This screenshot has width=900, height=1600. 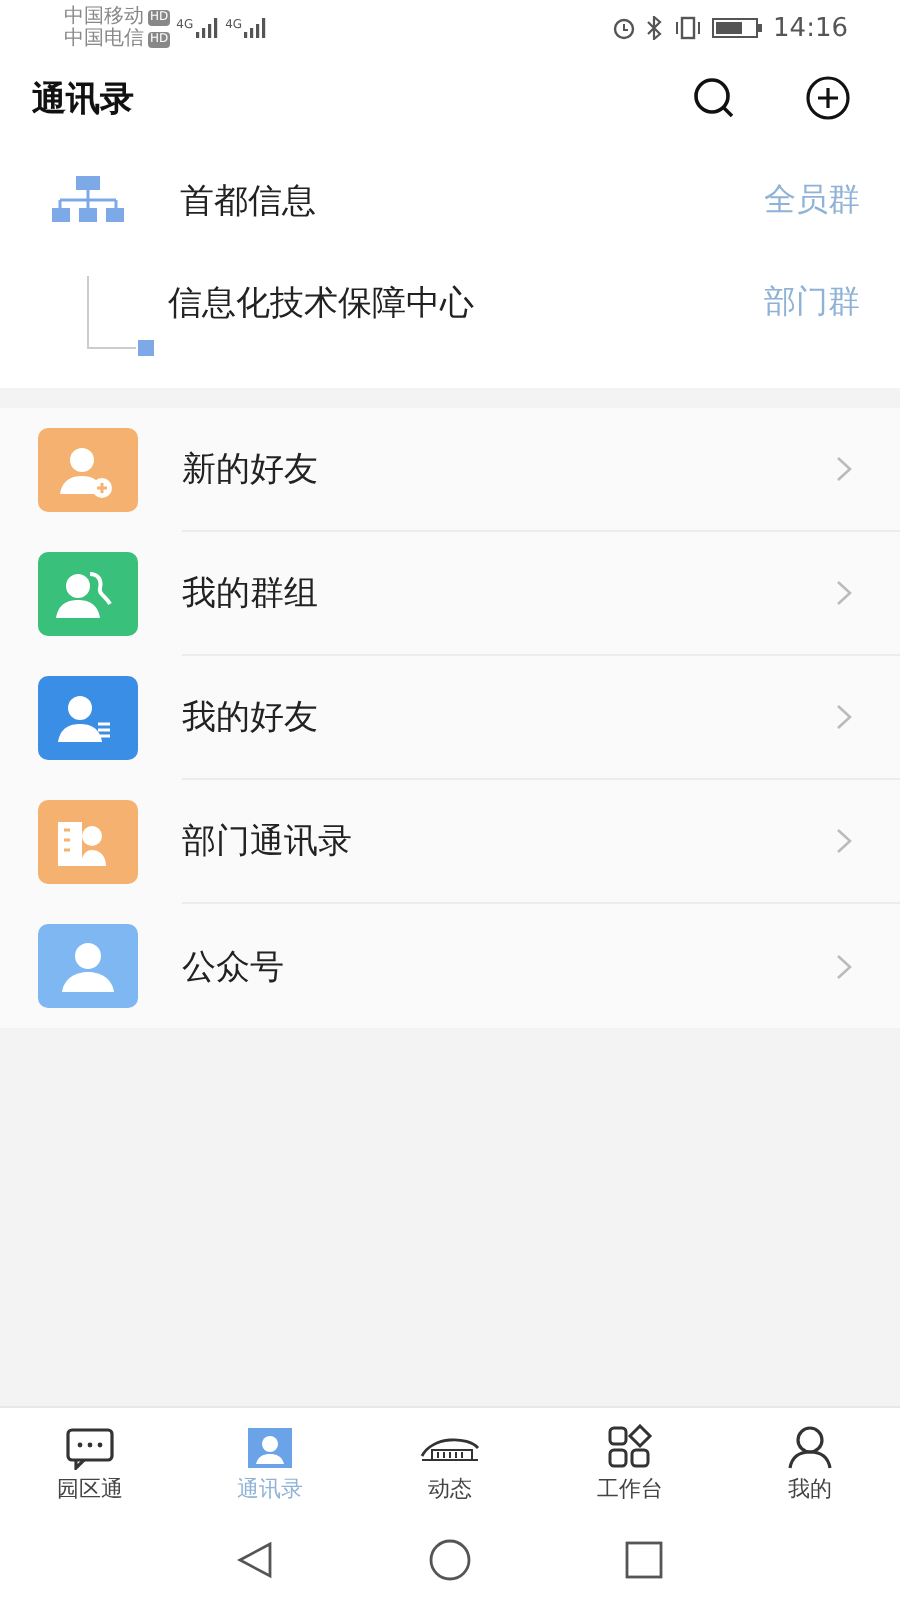 I want to click on add-icon, so click(x=828, y=98).